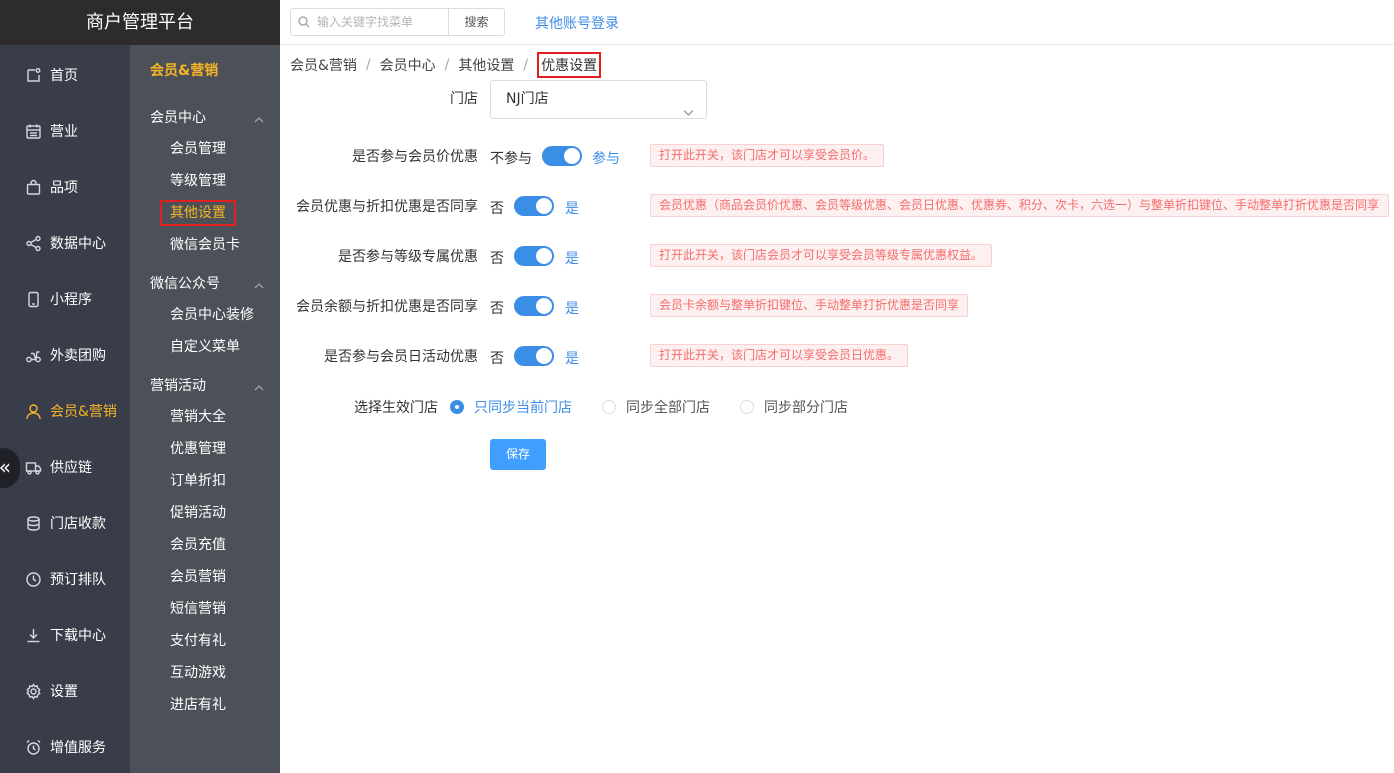  Describe the element at coordinates (577, 23) in the screenshot. I see `other-account-login-link: 其他账号登录` at that location.